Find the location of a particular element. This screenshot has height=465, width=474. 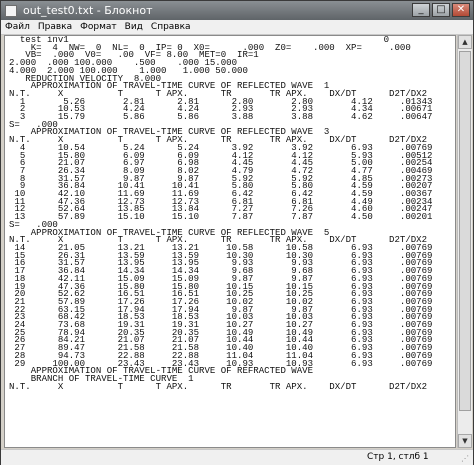

cursor-position: Стр 1, стлб 1 is located at coordinates (398, 457).